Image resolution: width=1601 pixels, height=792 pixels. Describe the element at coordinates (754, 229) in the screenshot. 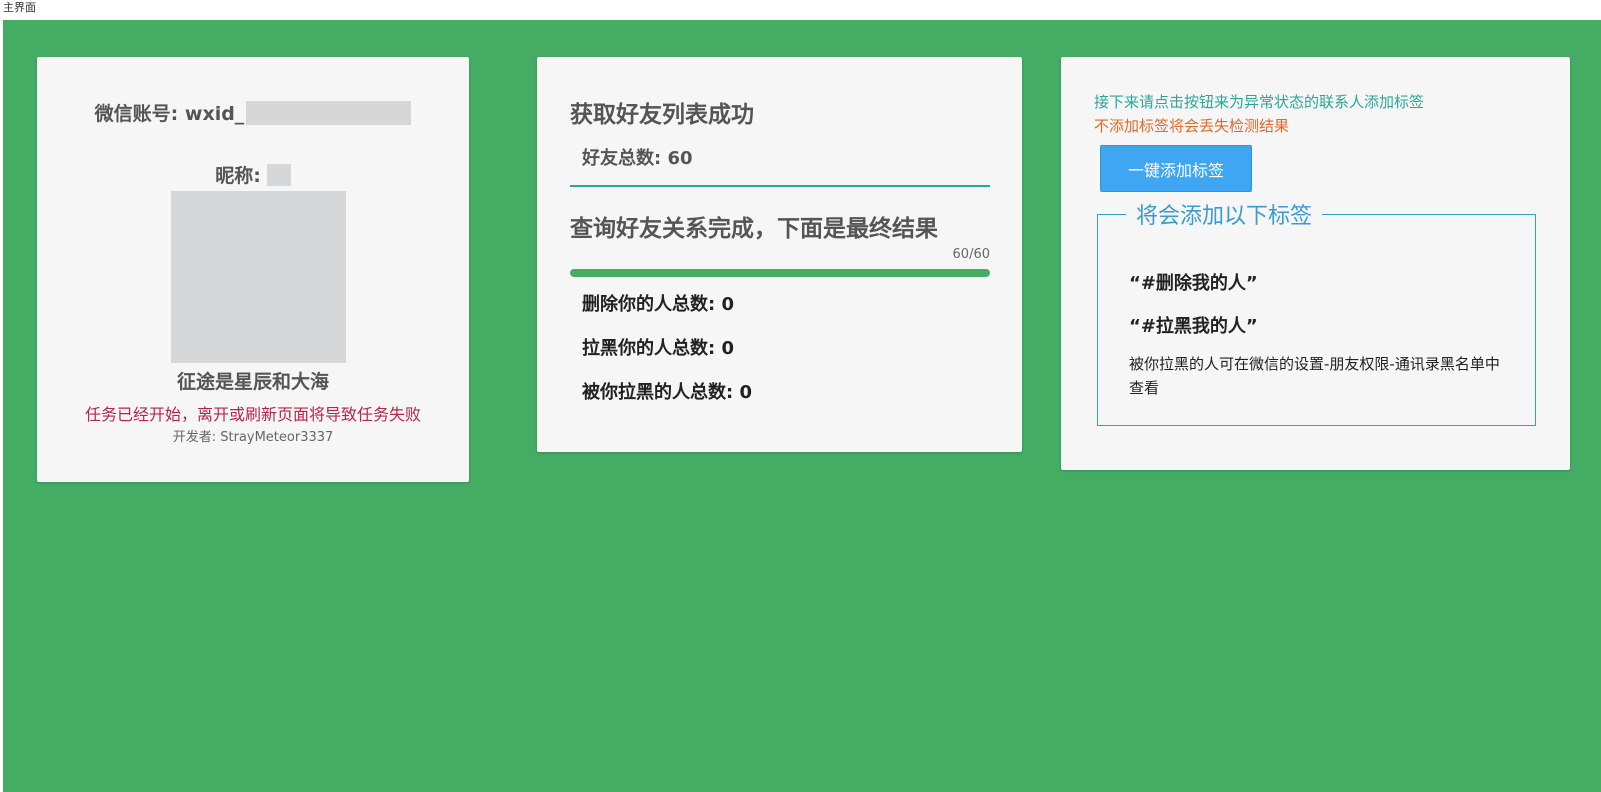

I see `query-status-title: 查询好友关系完成，下面是最终结果` at that location.